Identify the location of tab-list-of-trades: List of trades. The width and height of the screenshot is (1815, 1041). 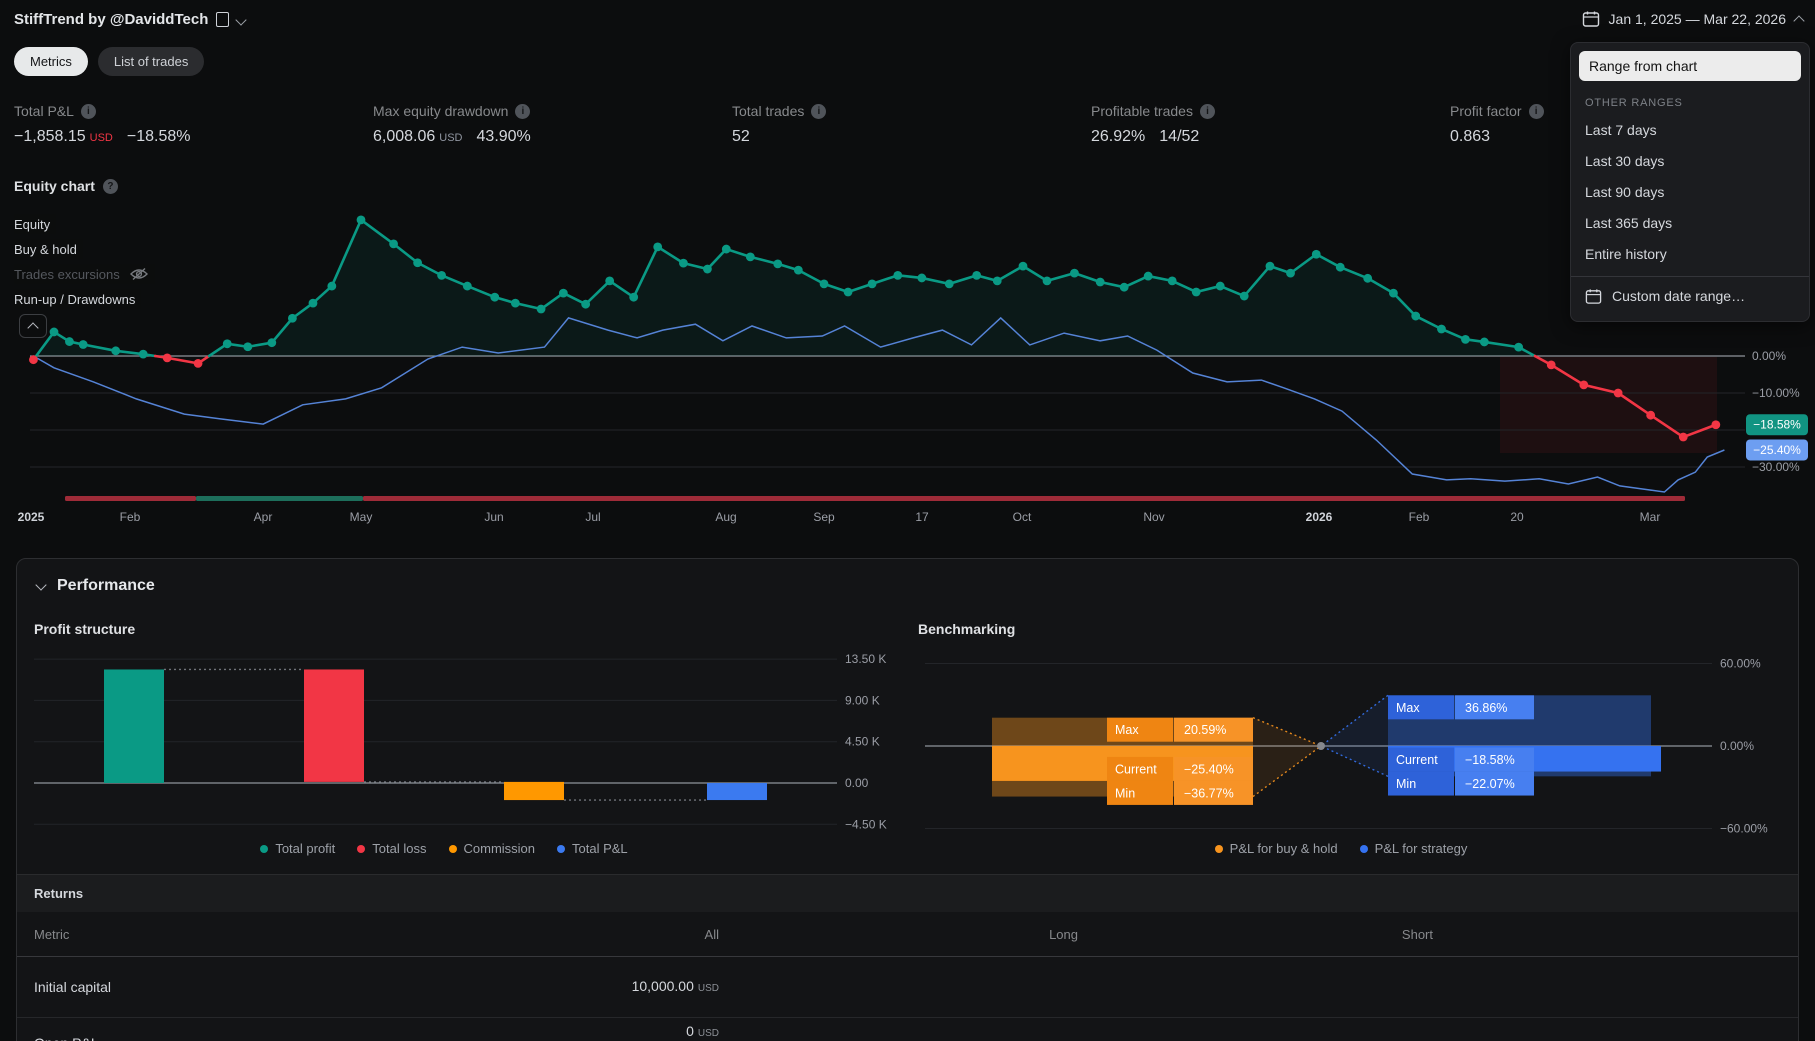
(151, 61).